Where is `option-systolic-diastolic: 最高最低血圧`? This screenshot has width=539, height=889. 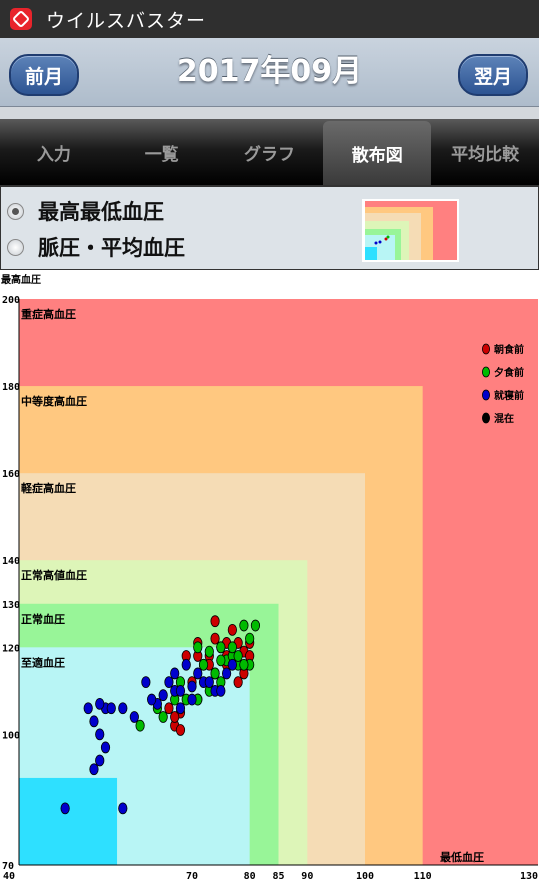 option-systolic-diastolic: 最高最低血圧 is located at coordinates (85, 211).